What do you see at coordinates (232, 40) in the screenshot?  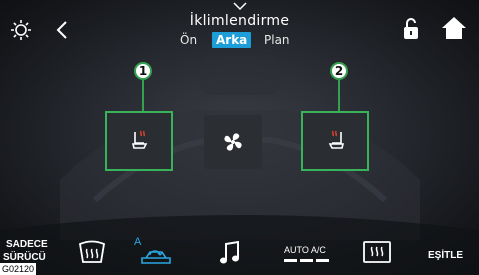 I see `tab-rear: Arka` at bounding box center [232, 40].